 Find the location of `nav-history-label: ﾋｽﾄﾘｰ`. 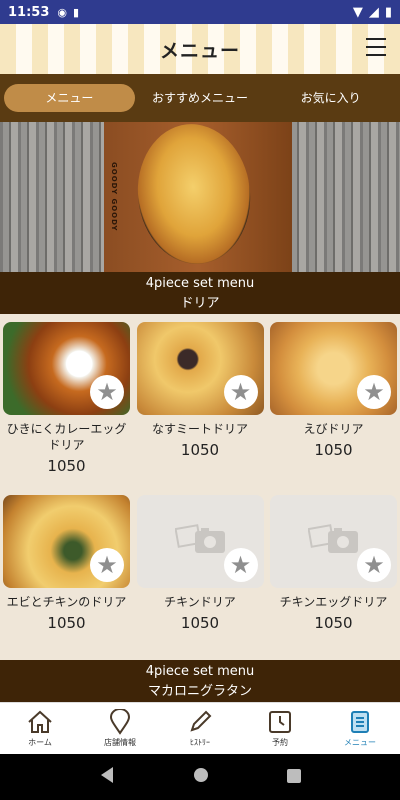

nav-history-label: ﾋｽﾄﾘｰ is located at coordinates (200, 742).